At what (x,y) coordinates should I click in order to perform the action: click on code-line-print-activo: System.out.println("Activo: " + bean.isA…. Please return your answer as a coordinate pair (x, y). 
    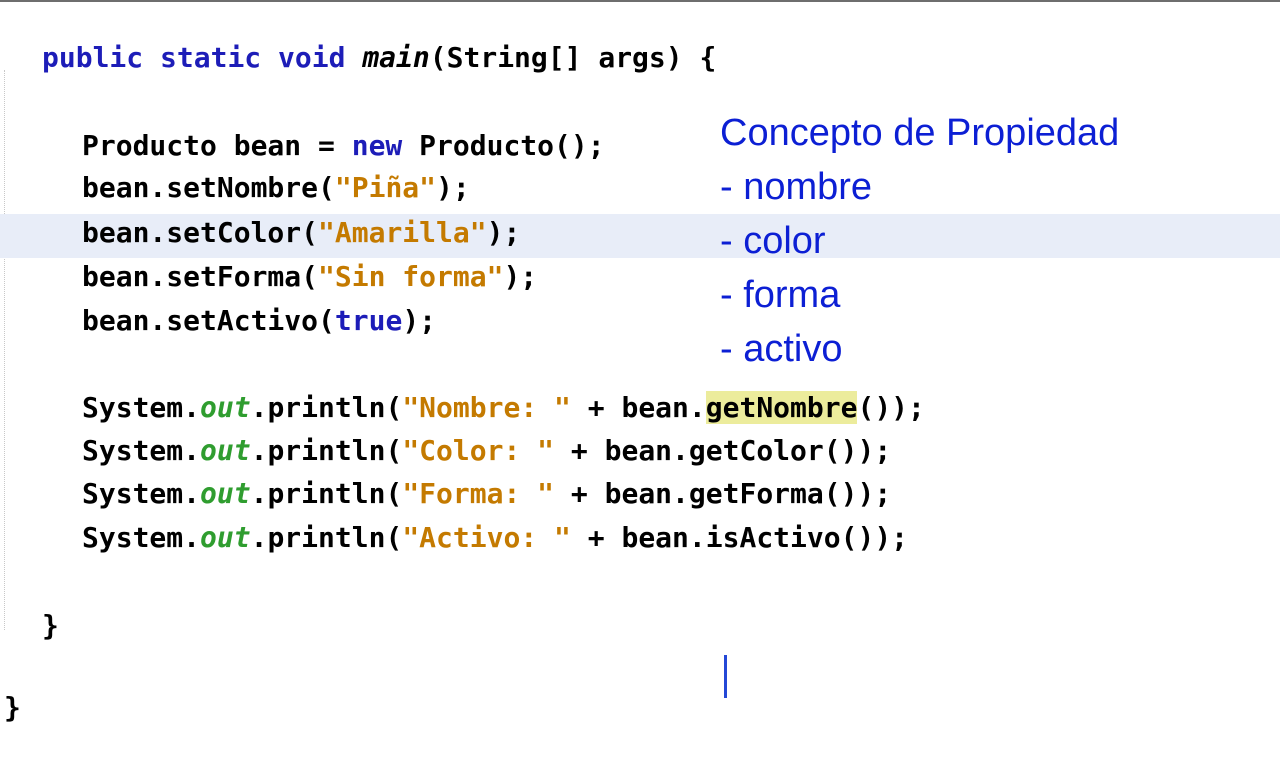
    Looking at the image, I should click on (495, 538).